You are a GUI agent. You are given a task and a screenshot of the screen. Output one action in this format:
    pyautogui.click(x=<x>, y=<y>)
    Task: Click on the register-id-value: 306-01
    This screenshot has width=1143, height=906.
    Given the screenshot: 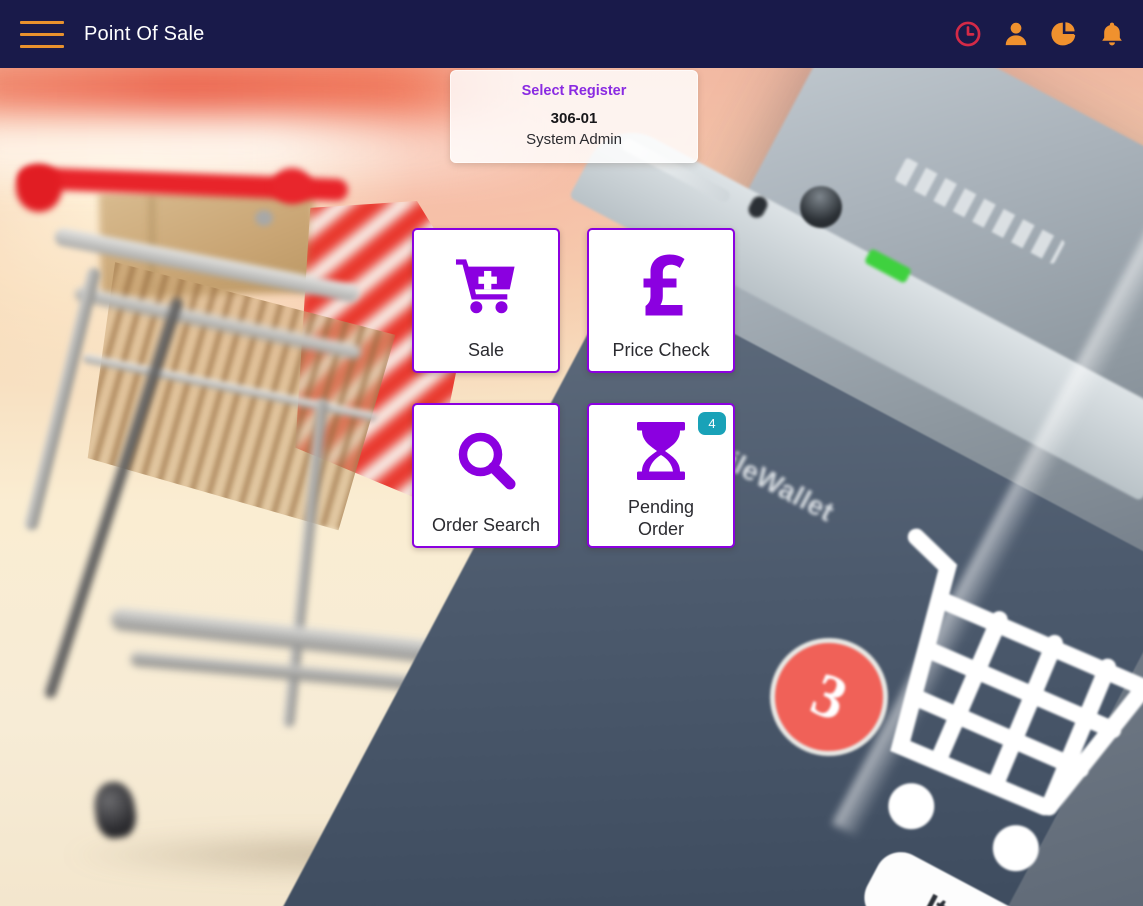 What is the action you would take?
    pyautogui.click(x=574, y=118)
    